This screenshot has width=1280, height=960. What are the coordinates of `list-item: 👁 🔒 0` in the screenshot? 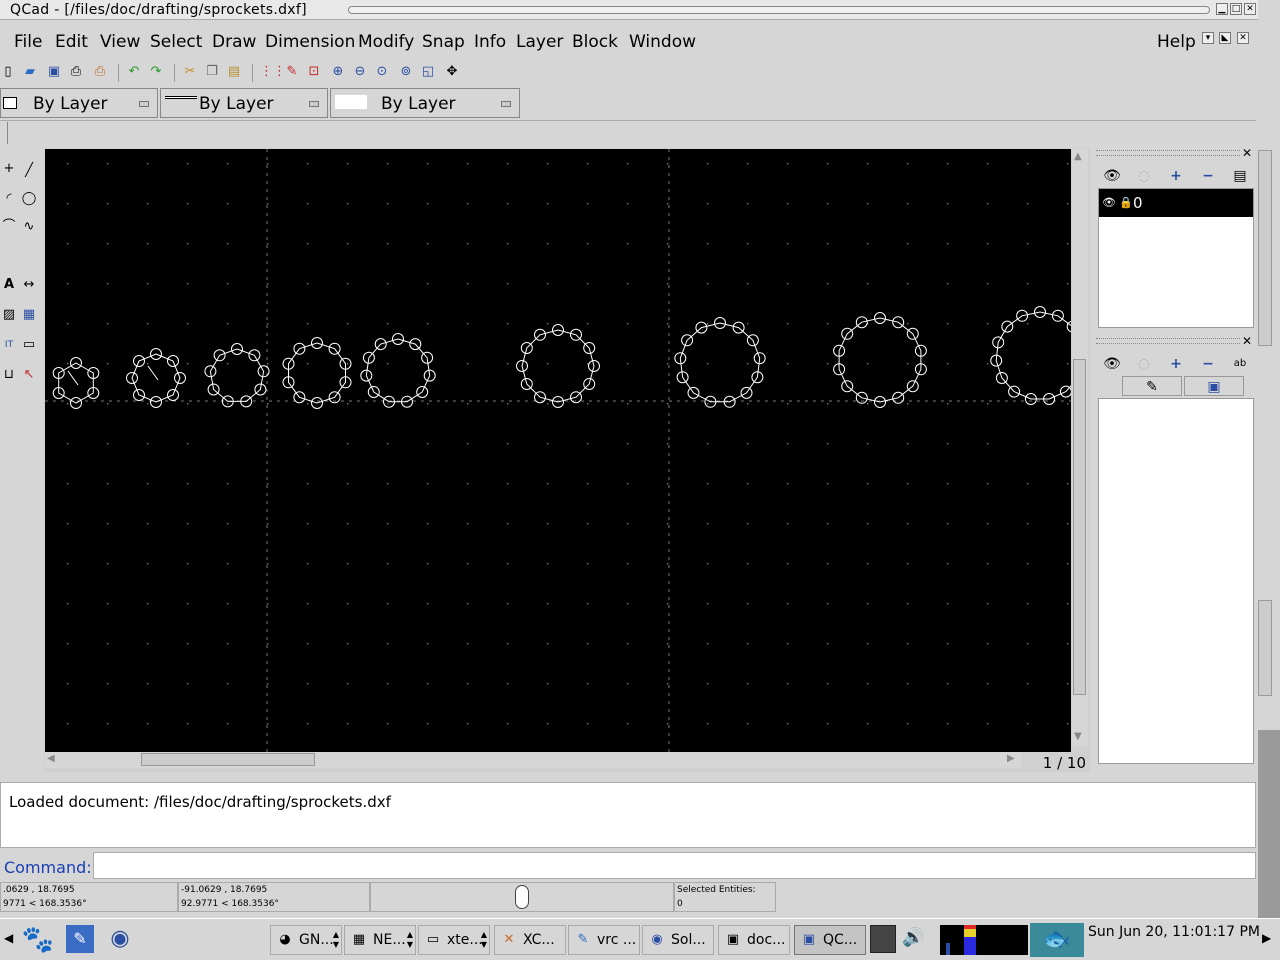 It's located at (1176, 203).